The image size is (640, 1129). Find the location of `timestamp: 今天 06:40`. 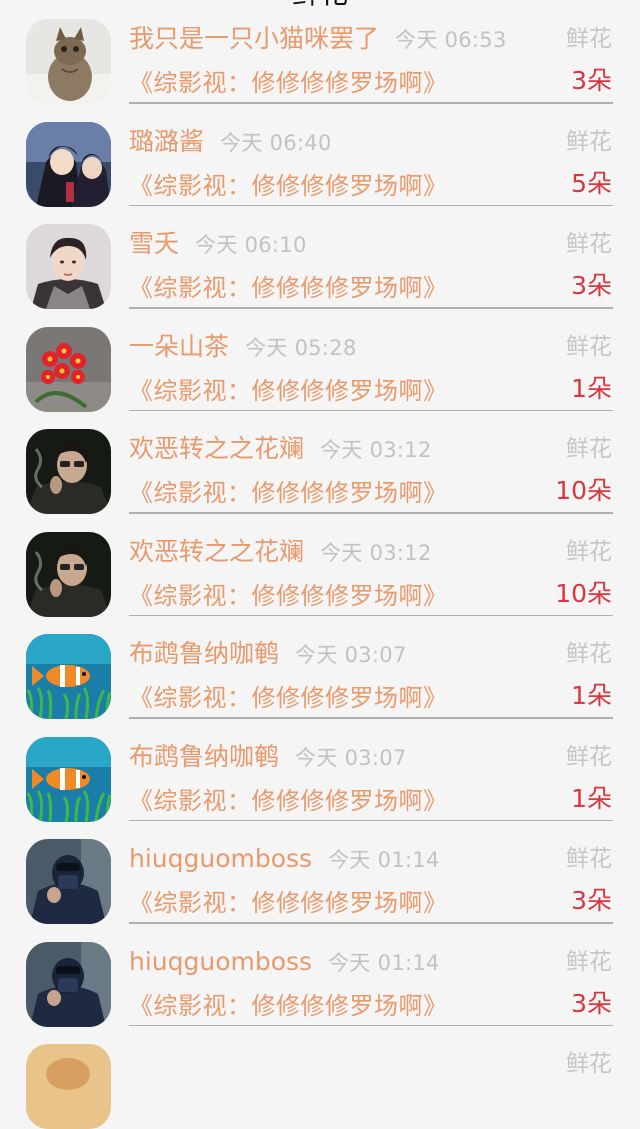

timestamp: 今天 06:40 is located at coordinates (276, 142).